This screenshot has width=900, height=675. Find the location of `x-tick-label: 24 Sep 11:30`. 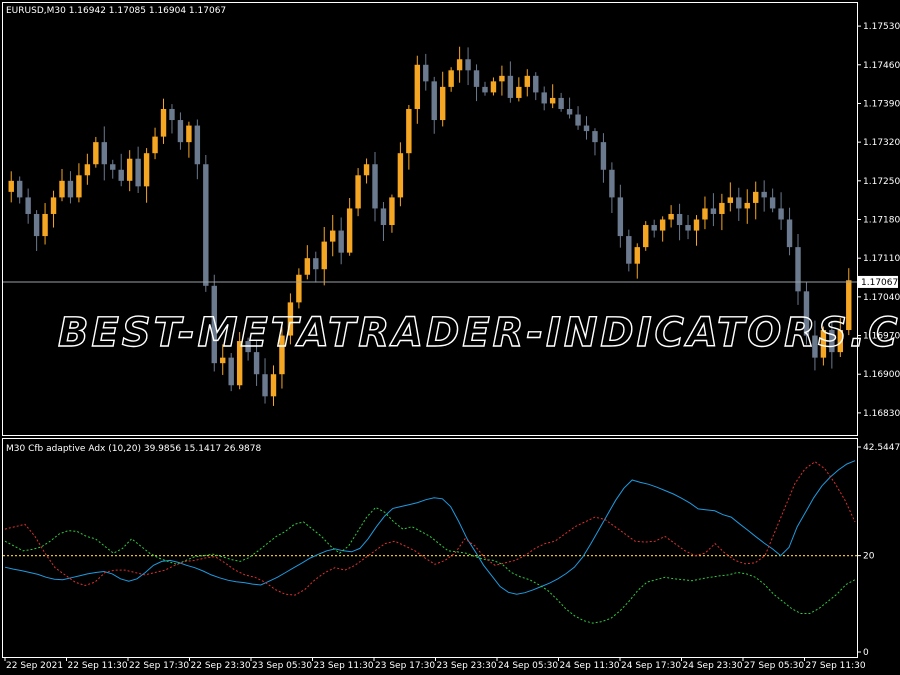

x-tick-label: 24 Sep 11:30 is located at coordinates (590, 666).